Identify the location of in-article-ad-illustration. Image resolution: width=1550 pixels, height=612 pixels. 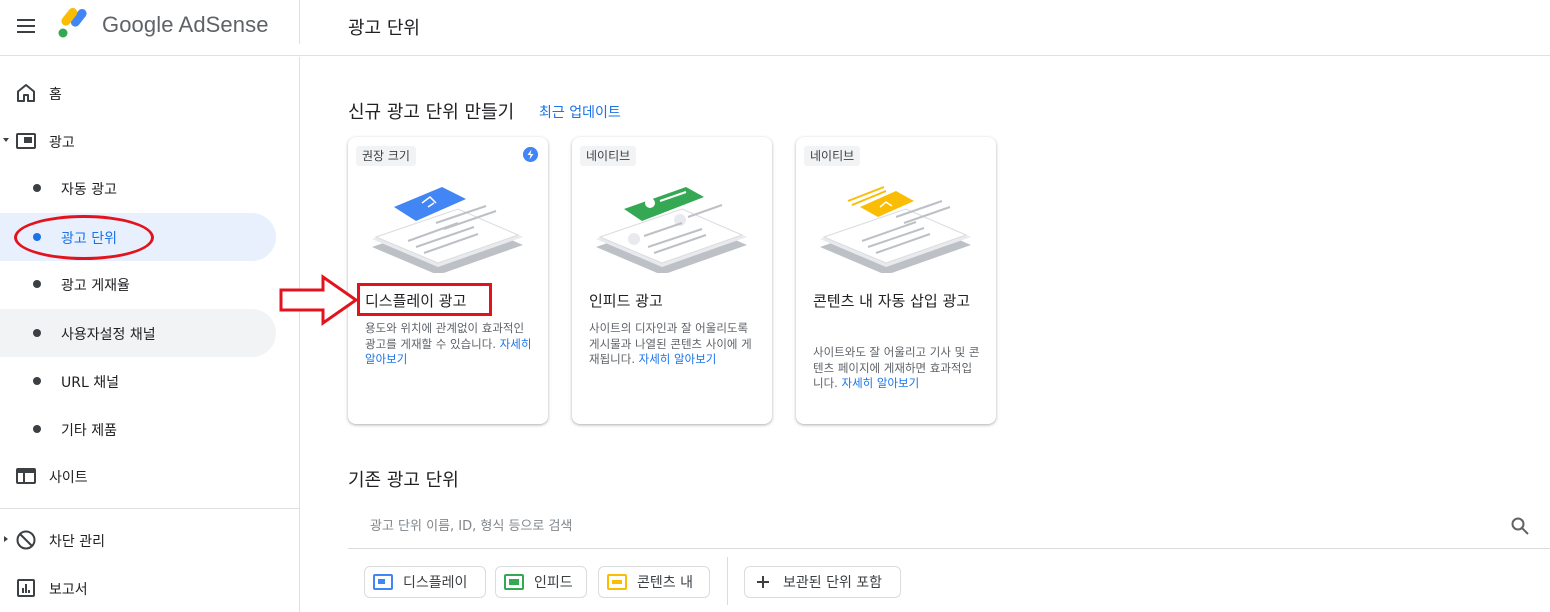
(895, 229).